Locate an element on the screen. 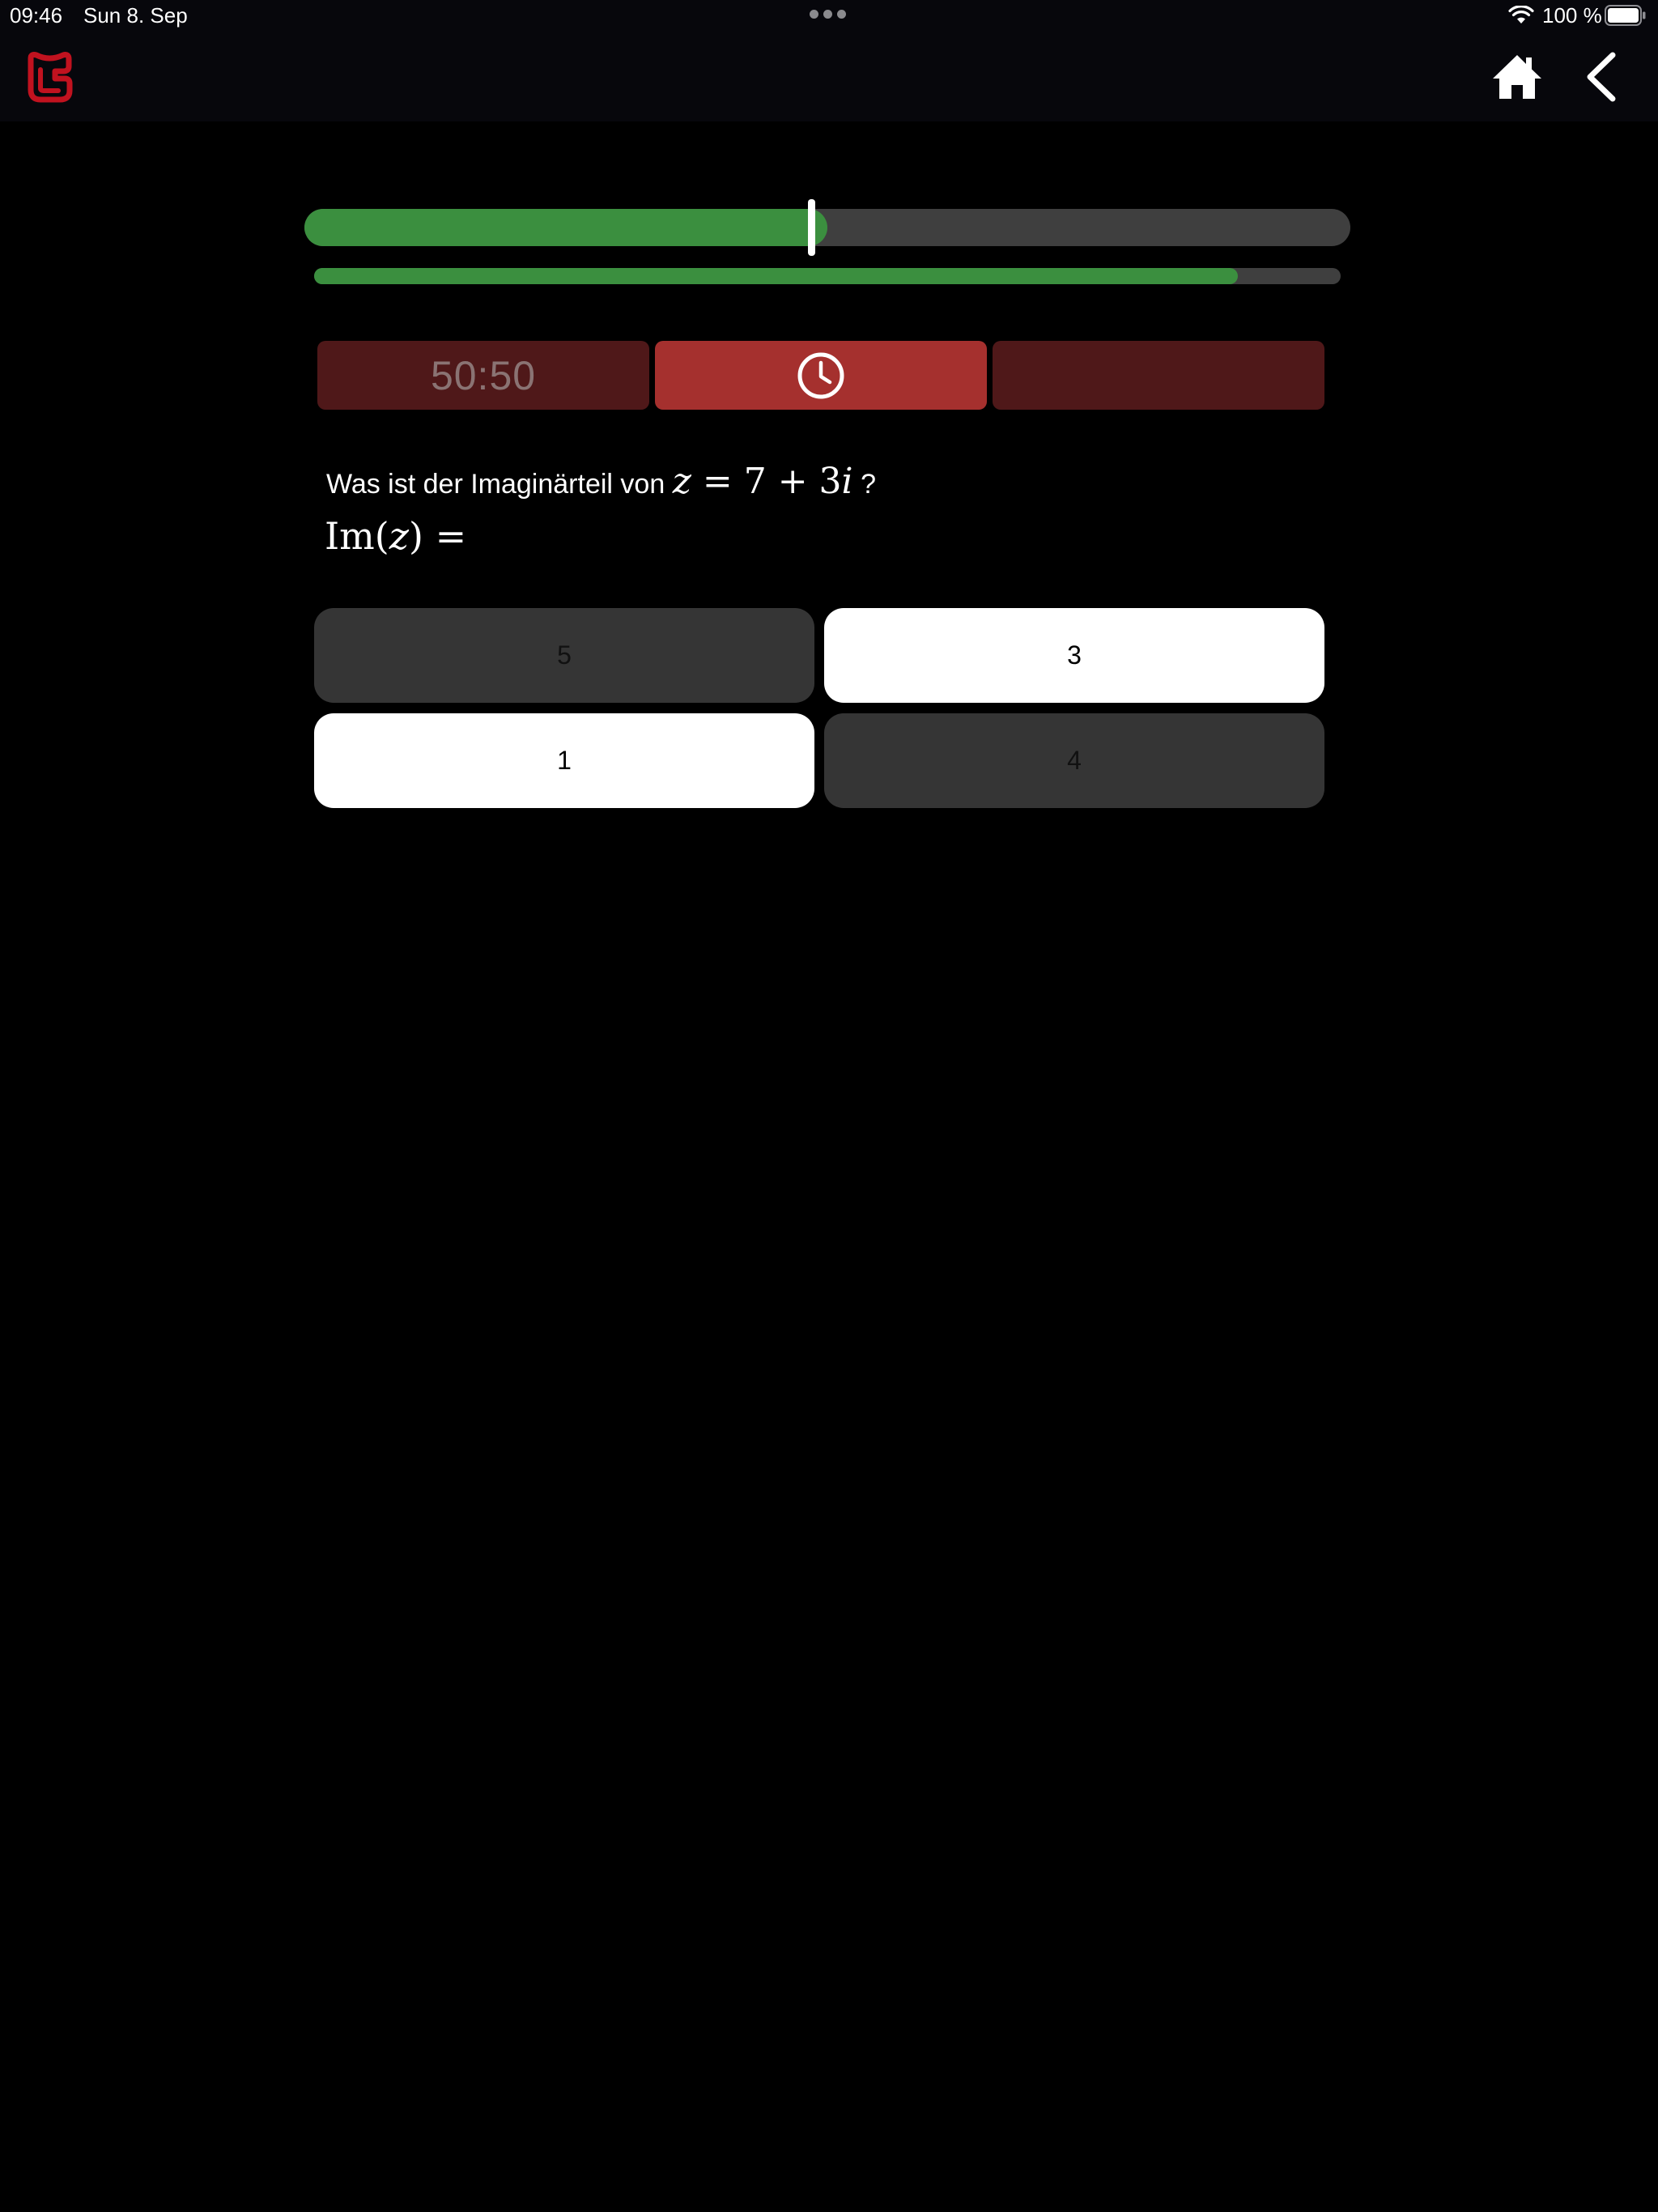 This screenshot has height=2212, width=1658. answer-prompt: Im(z) = is located at coordinates (395, 536).